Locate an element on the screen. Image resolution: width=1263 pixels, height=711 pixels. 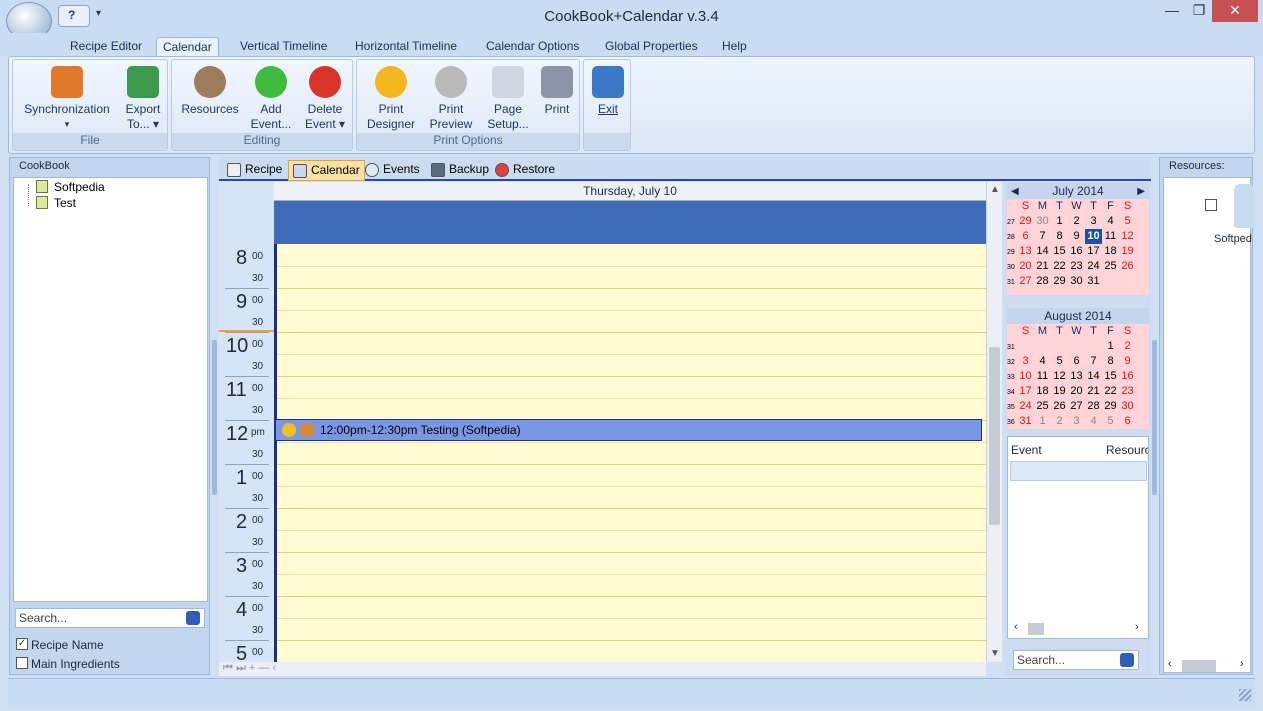
group-file: Synchronization ▾ Export To... ▾ File is located at coordinates (90, 105).